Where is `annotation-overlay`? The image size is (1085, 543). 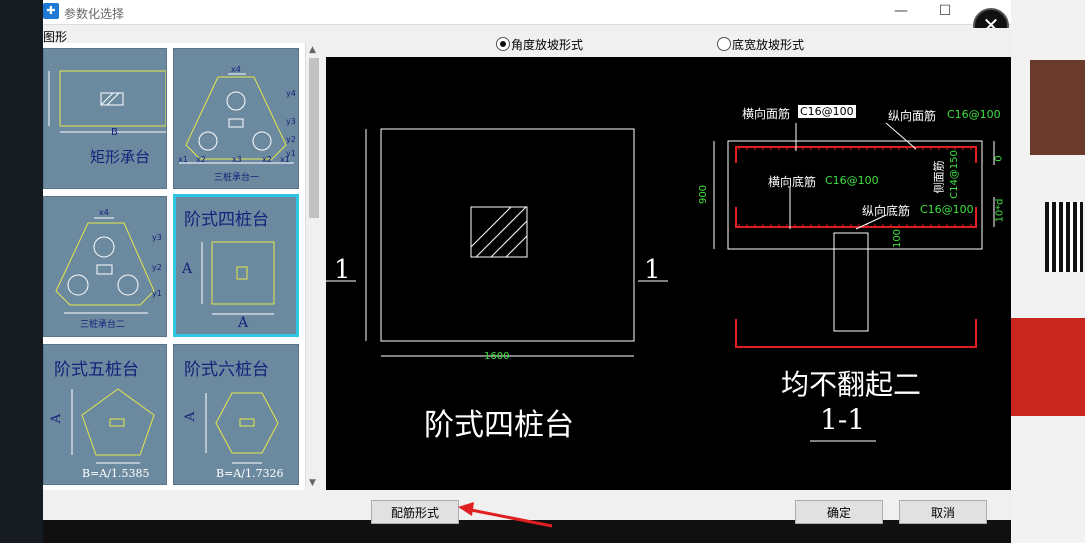 annotation-overlay is located at coordinates (505, 515).